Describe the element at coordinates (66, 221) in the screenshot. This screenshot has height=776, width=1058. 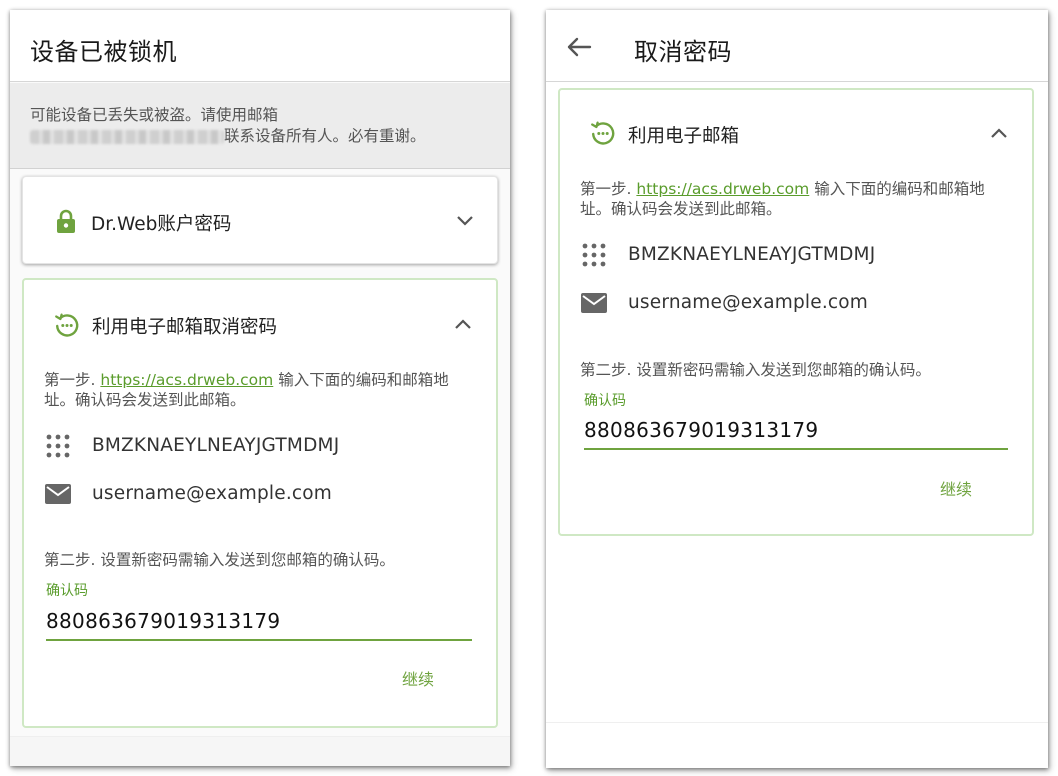
I see `lock-icon` at that location.